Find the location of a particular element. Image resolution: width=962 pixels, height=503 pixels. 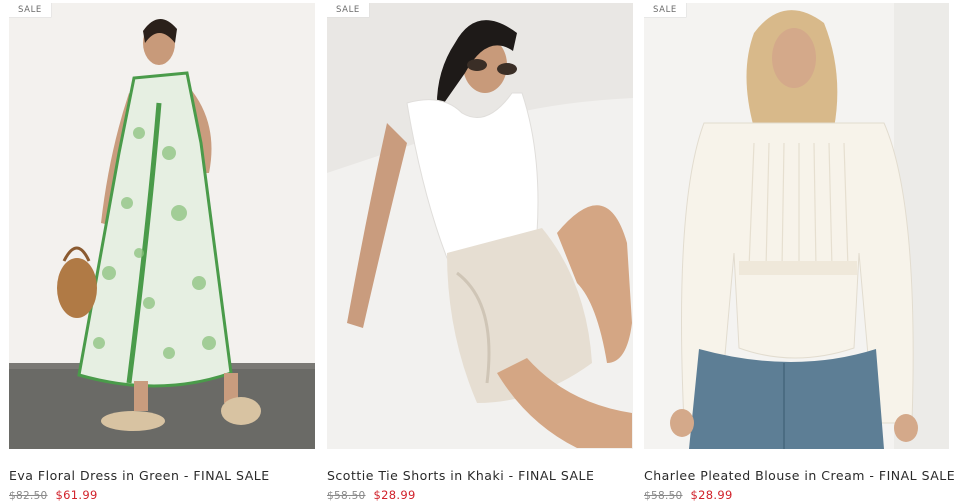

original-price: $82.50 is located at coordinates (28, 496).